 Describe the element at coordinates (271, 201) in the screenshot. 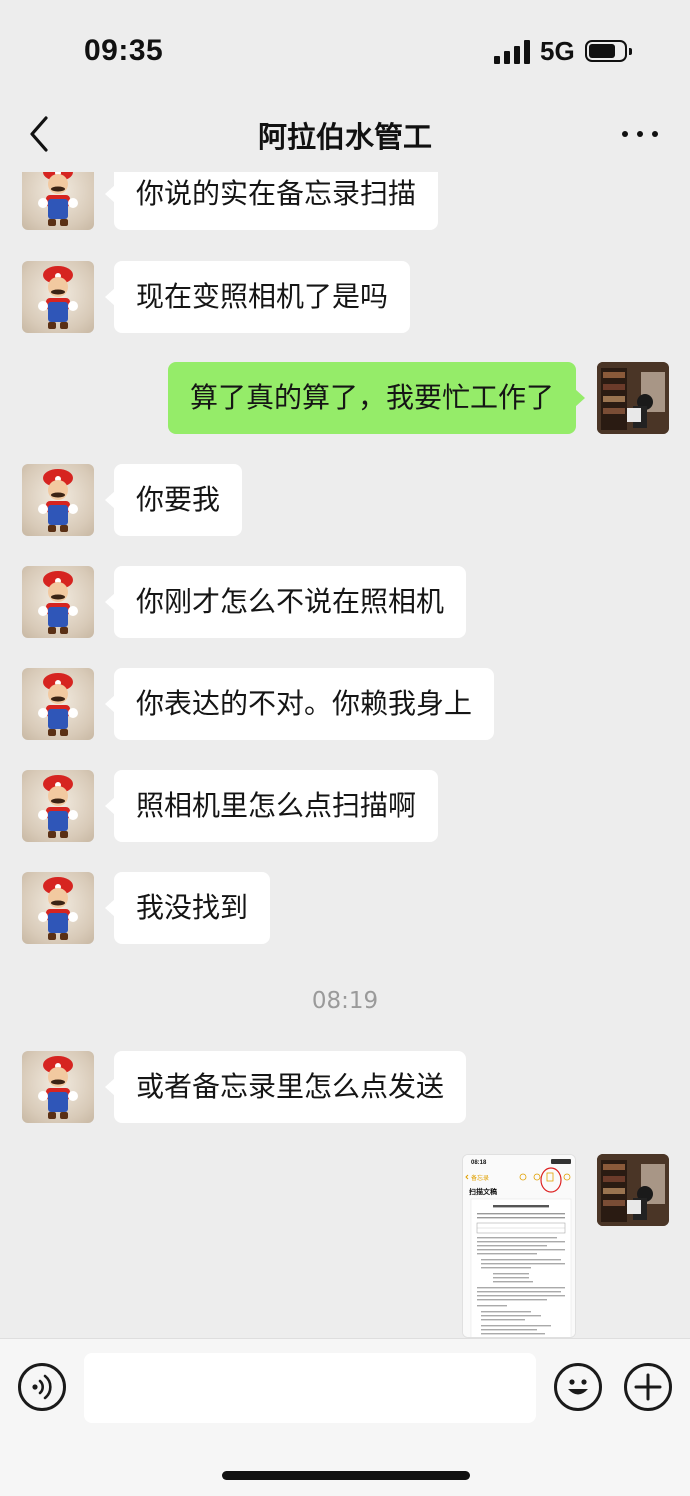

I see `message-bubble: 你说的实在备忘录扫描` at that location.